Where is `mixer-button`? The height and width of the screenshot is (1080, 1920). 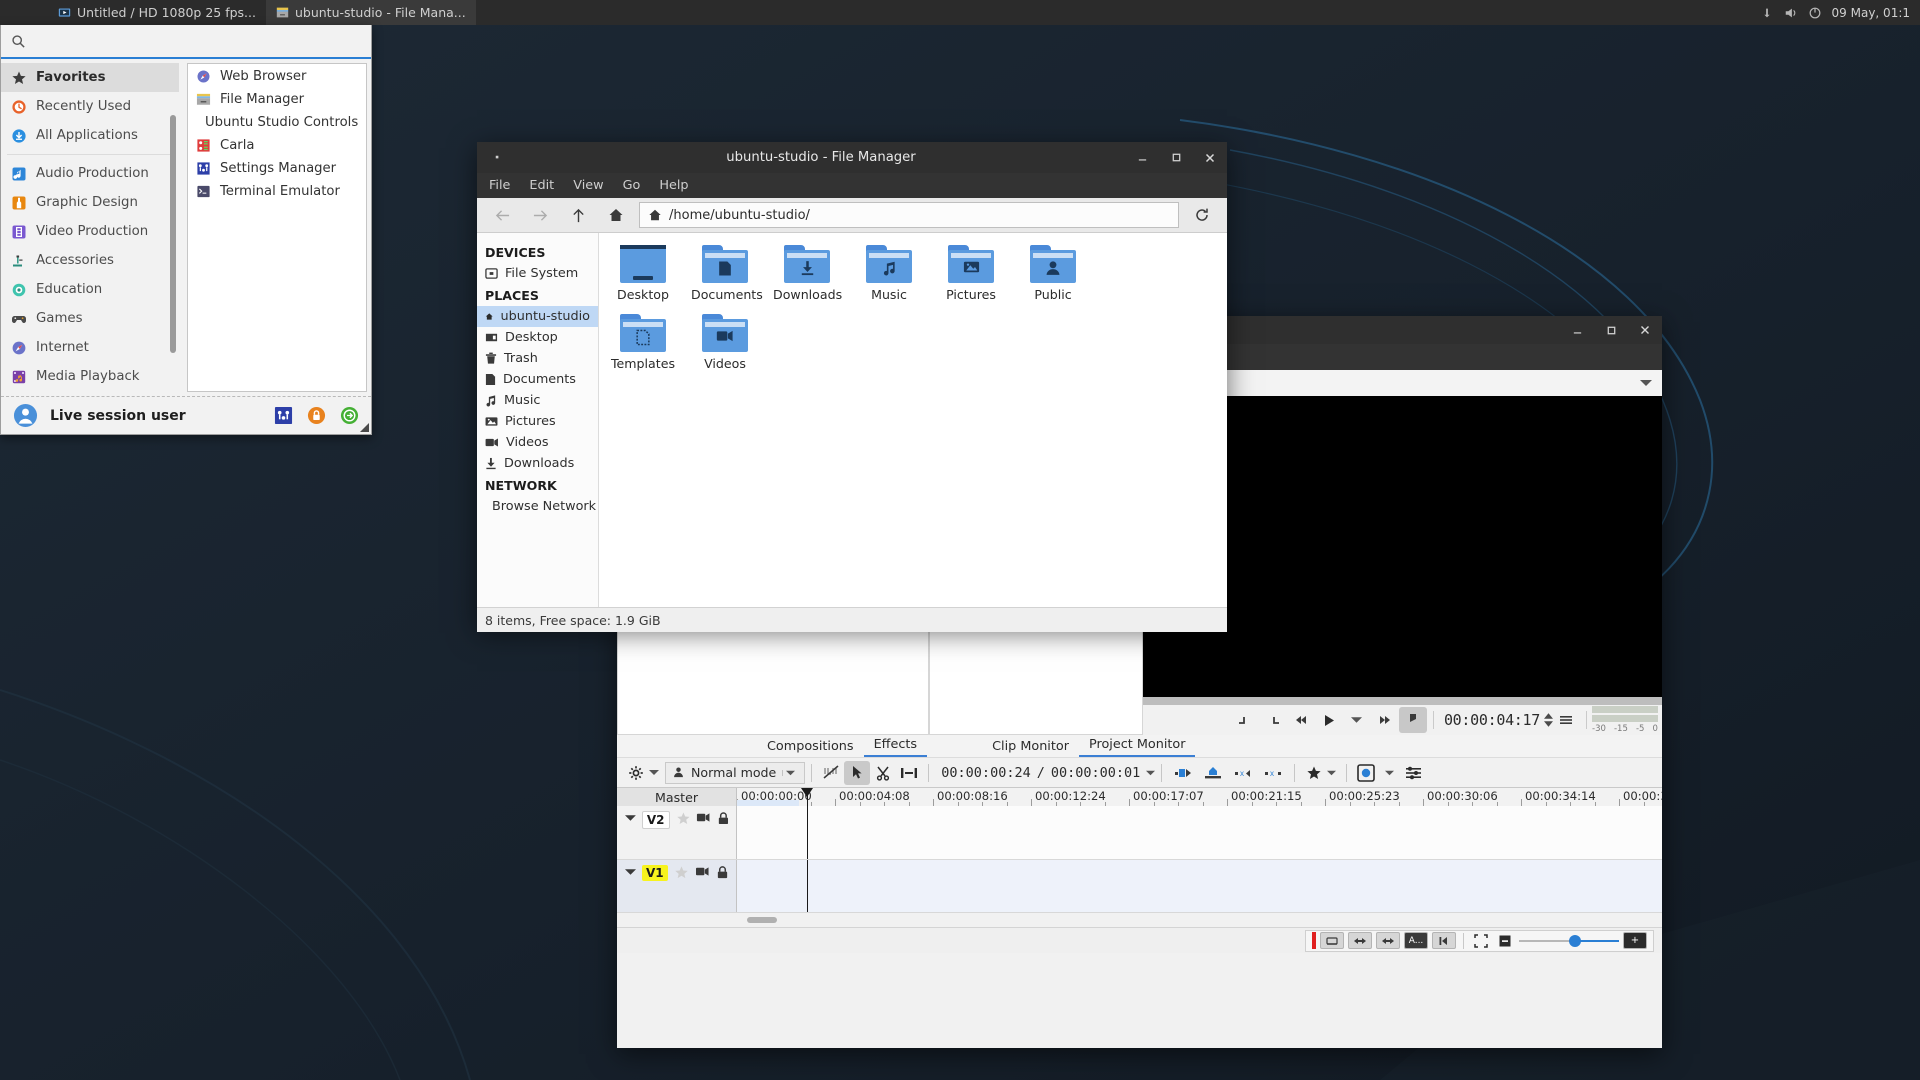 mixer-button is located at coordinates (1413, 773).